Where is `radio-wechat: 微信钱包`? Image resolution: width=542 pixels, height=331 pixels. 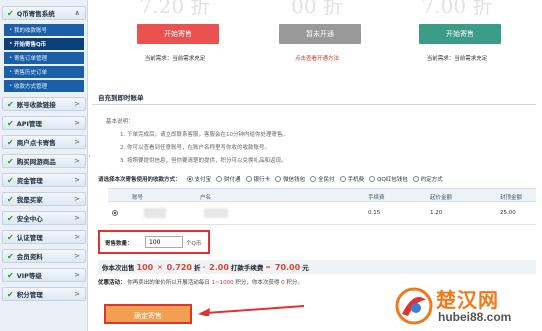
radio-wechat: 微信钱包 is located at coordinates (290, 179).